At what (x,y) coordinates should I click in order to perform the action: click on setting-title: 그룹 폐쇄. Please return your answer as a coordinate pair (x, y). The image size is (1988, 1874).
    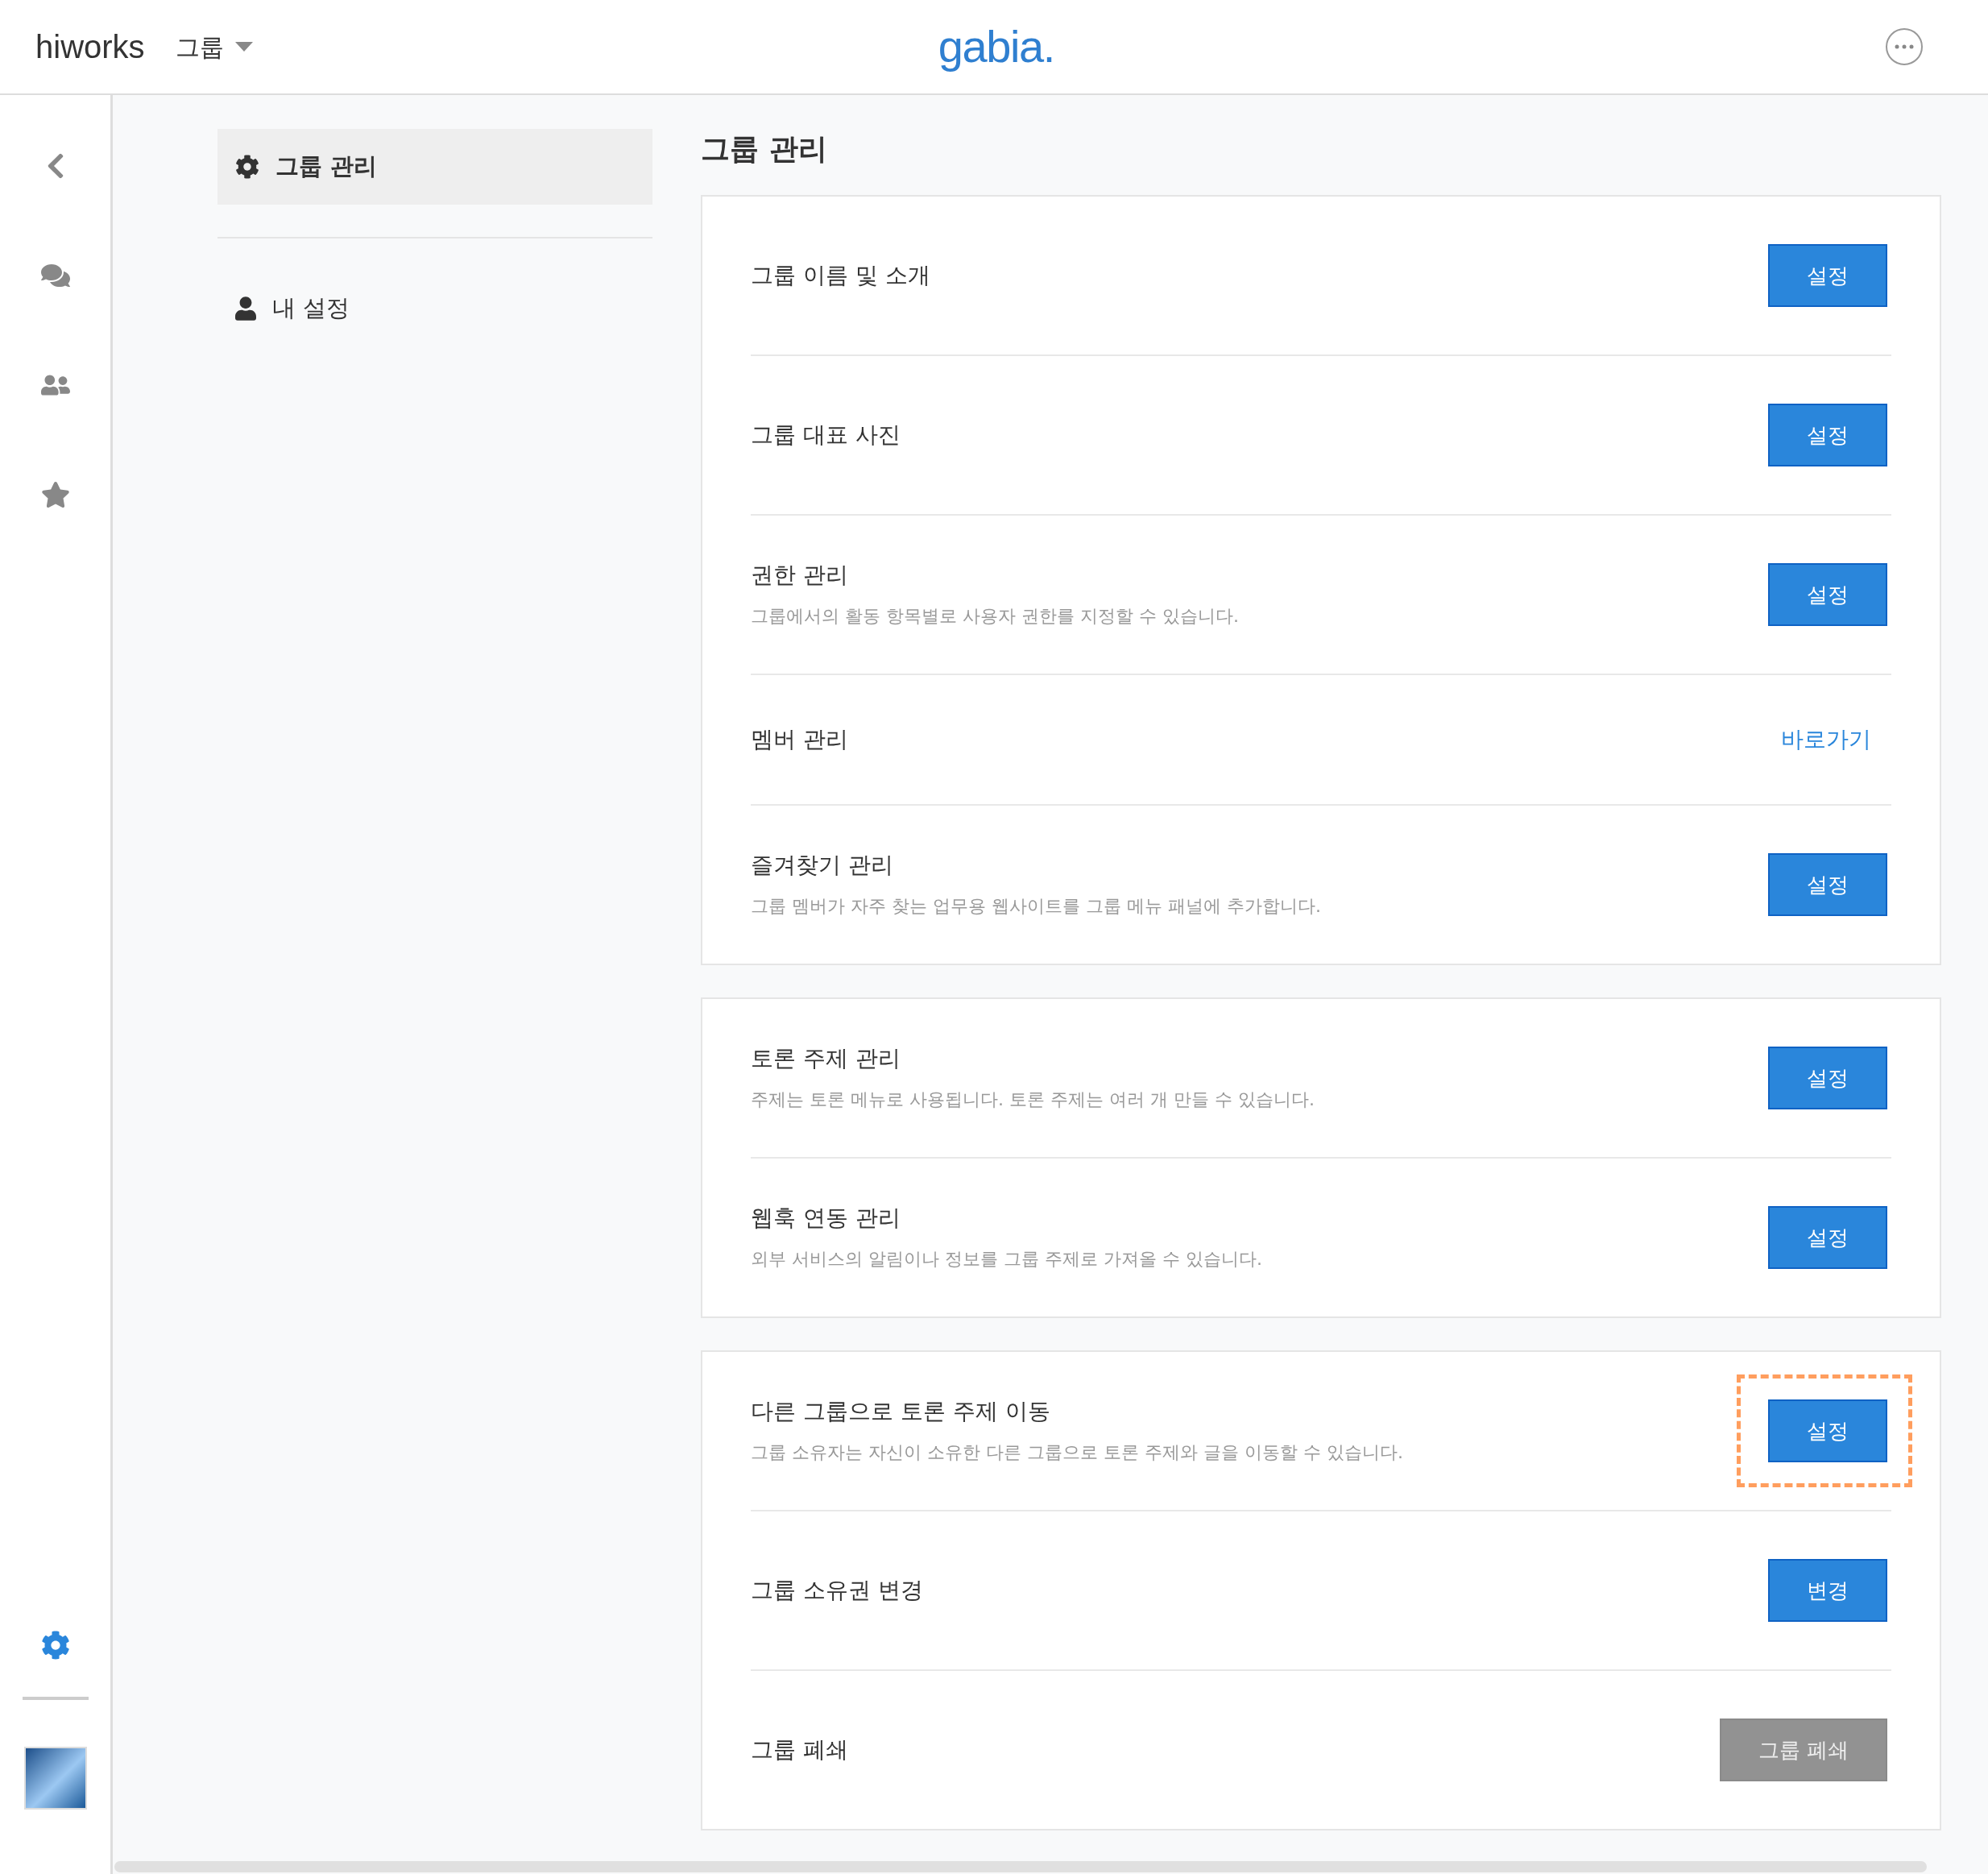
    Looking at the image, I should click on (800, 1749).